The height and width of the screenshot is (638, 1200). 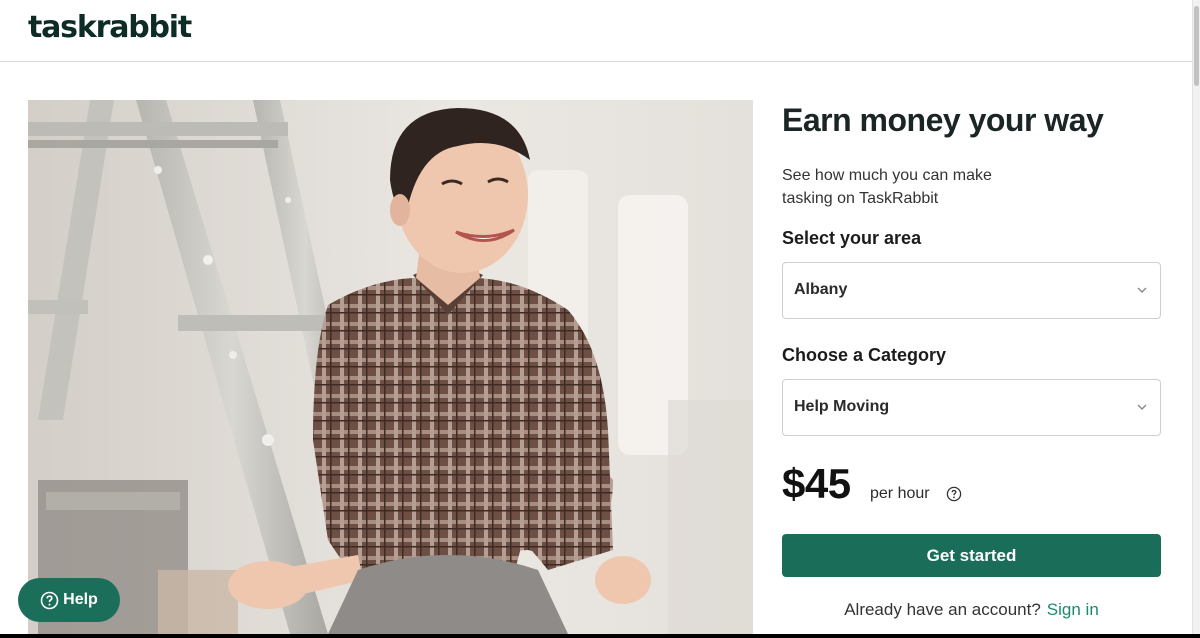 I want to click on help-button-content: Help, so click(x=69, y=600).